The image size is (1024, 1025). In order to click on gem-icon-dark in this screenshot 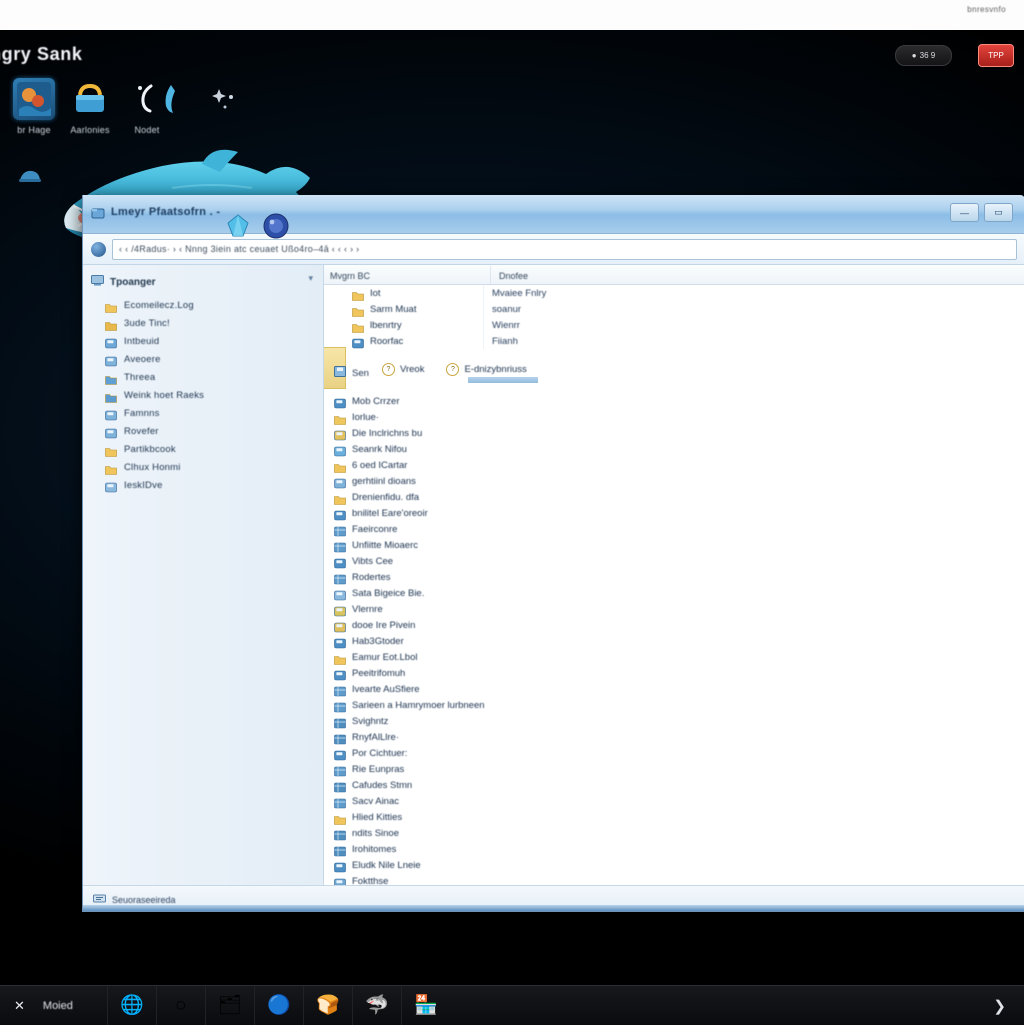, I will do `click(276, 226)`.